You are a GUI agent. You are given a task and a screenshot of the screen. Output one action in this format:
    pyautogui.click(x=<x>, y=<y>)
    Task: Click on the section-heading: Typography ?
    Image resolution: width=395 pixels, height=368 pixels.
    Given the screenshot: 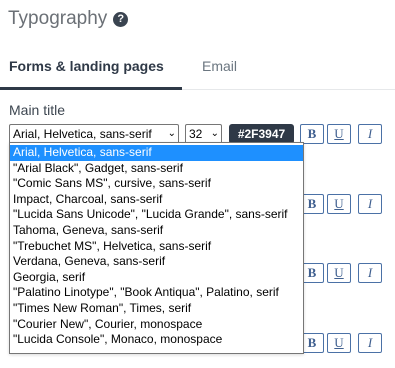 What is the action you would take?
    pyautogui.click(x=68, y=19)
    